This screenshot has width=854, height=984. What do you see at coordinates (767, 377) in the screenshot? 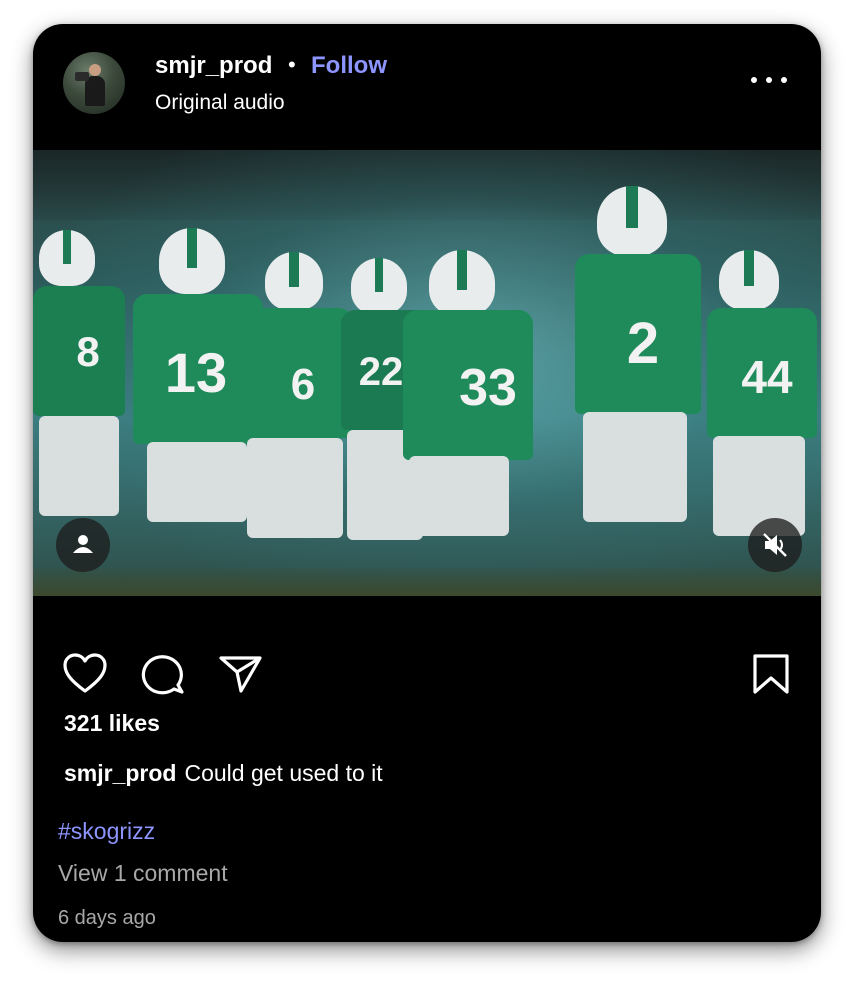
I see `jersey-number: 44` at bounding box center [767, 377].